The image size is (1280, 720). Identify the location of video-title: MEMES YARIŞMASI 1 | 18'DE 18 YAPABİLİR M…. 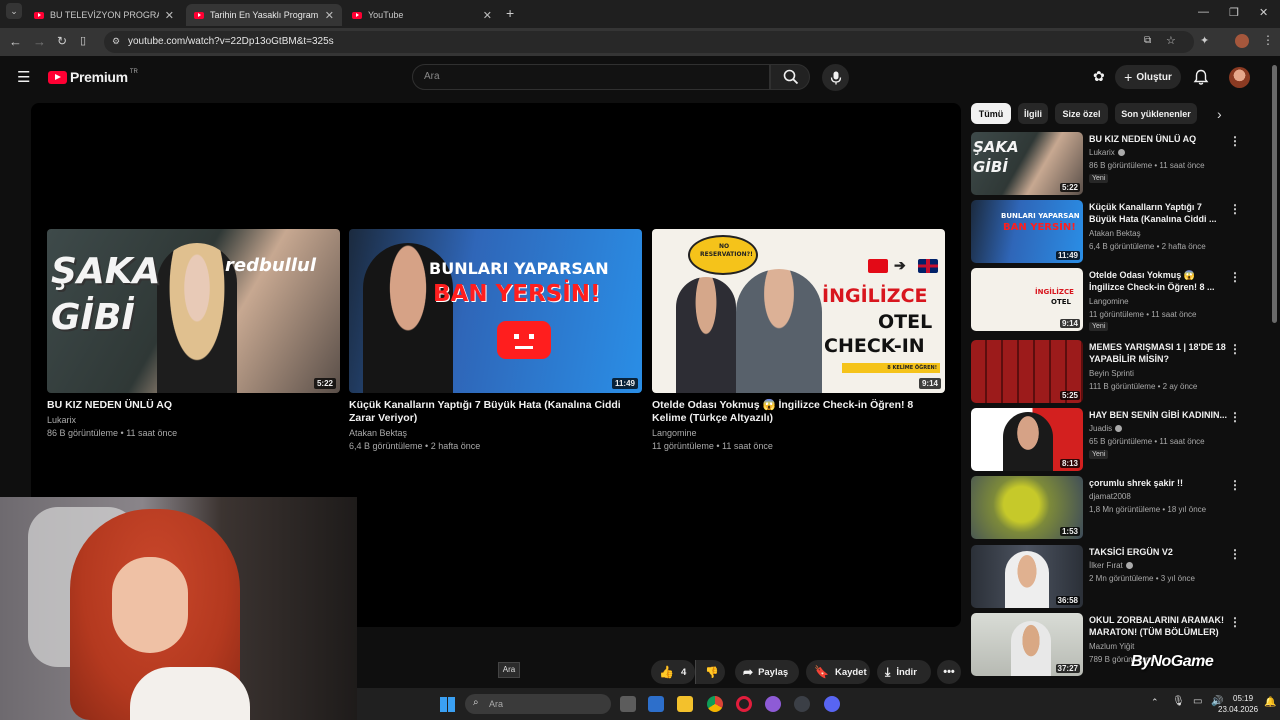
(1159, 353).